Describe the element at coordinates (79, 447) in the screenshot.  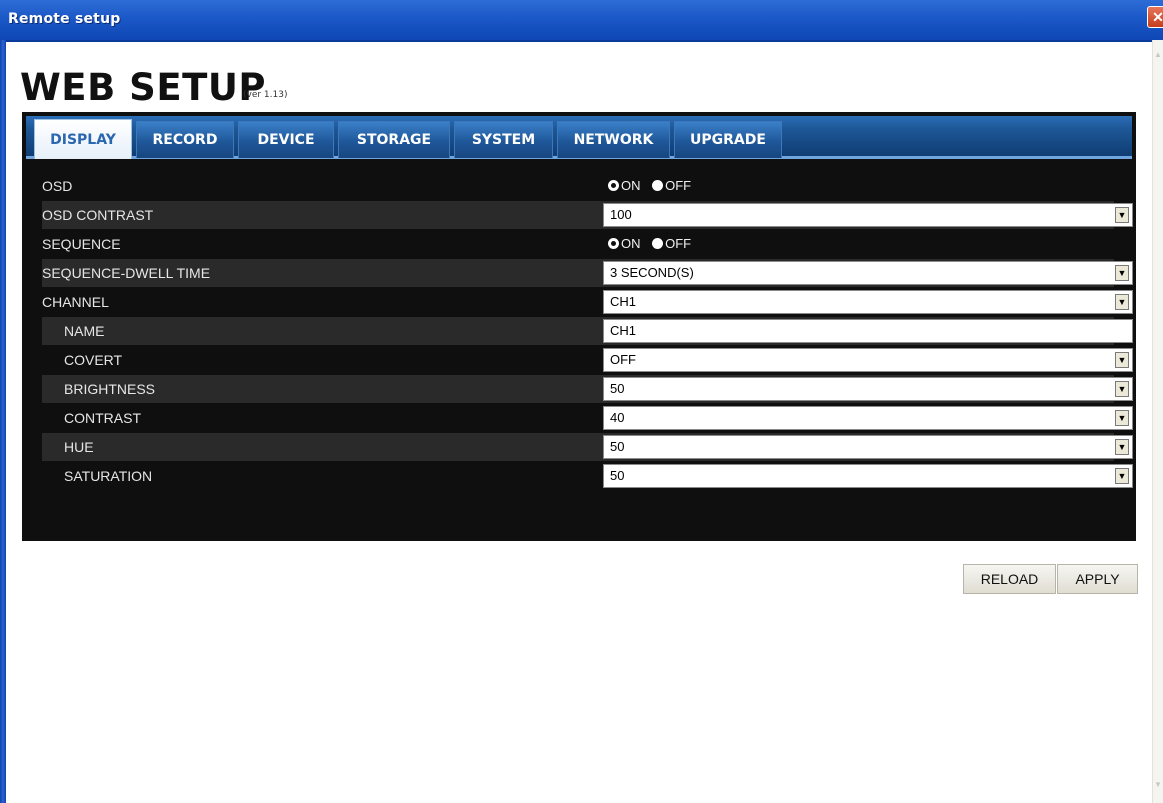
I see `hue-label: HUE` at that location.